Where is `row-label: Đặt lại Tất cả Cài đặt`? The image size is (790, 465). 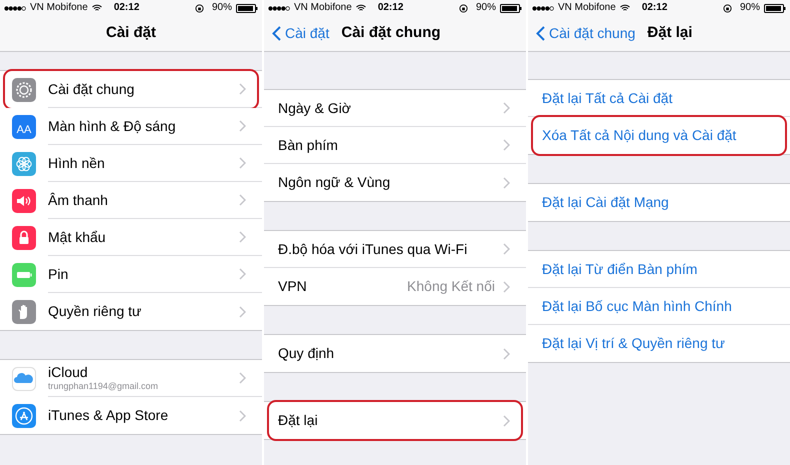
row-label: Đặt lại Tất cả Cài đặt is located at coordinates (608, 98).